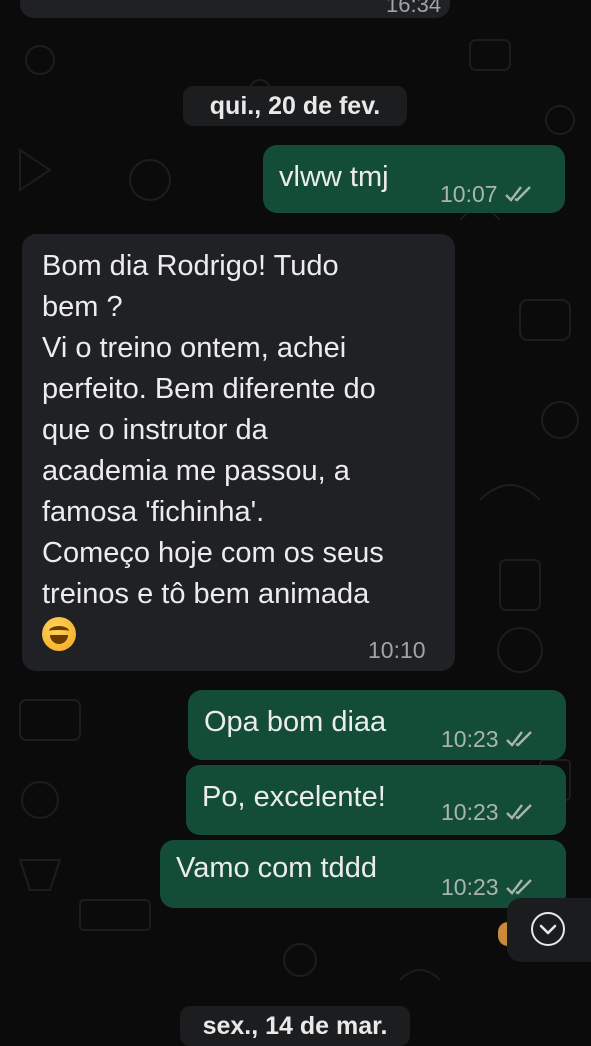 The image size is (591, 1046). What do you see at coordinates (295, 1026) in the screenshot?
I see `date-separator-partial: sex., 14 de mar.` at bounding box center [295, 1026].